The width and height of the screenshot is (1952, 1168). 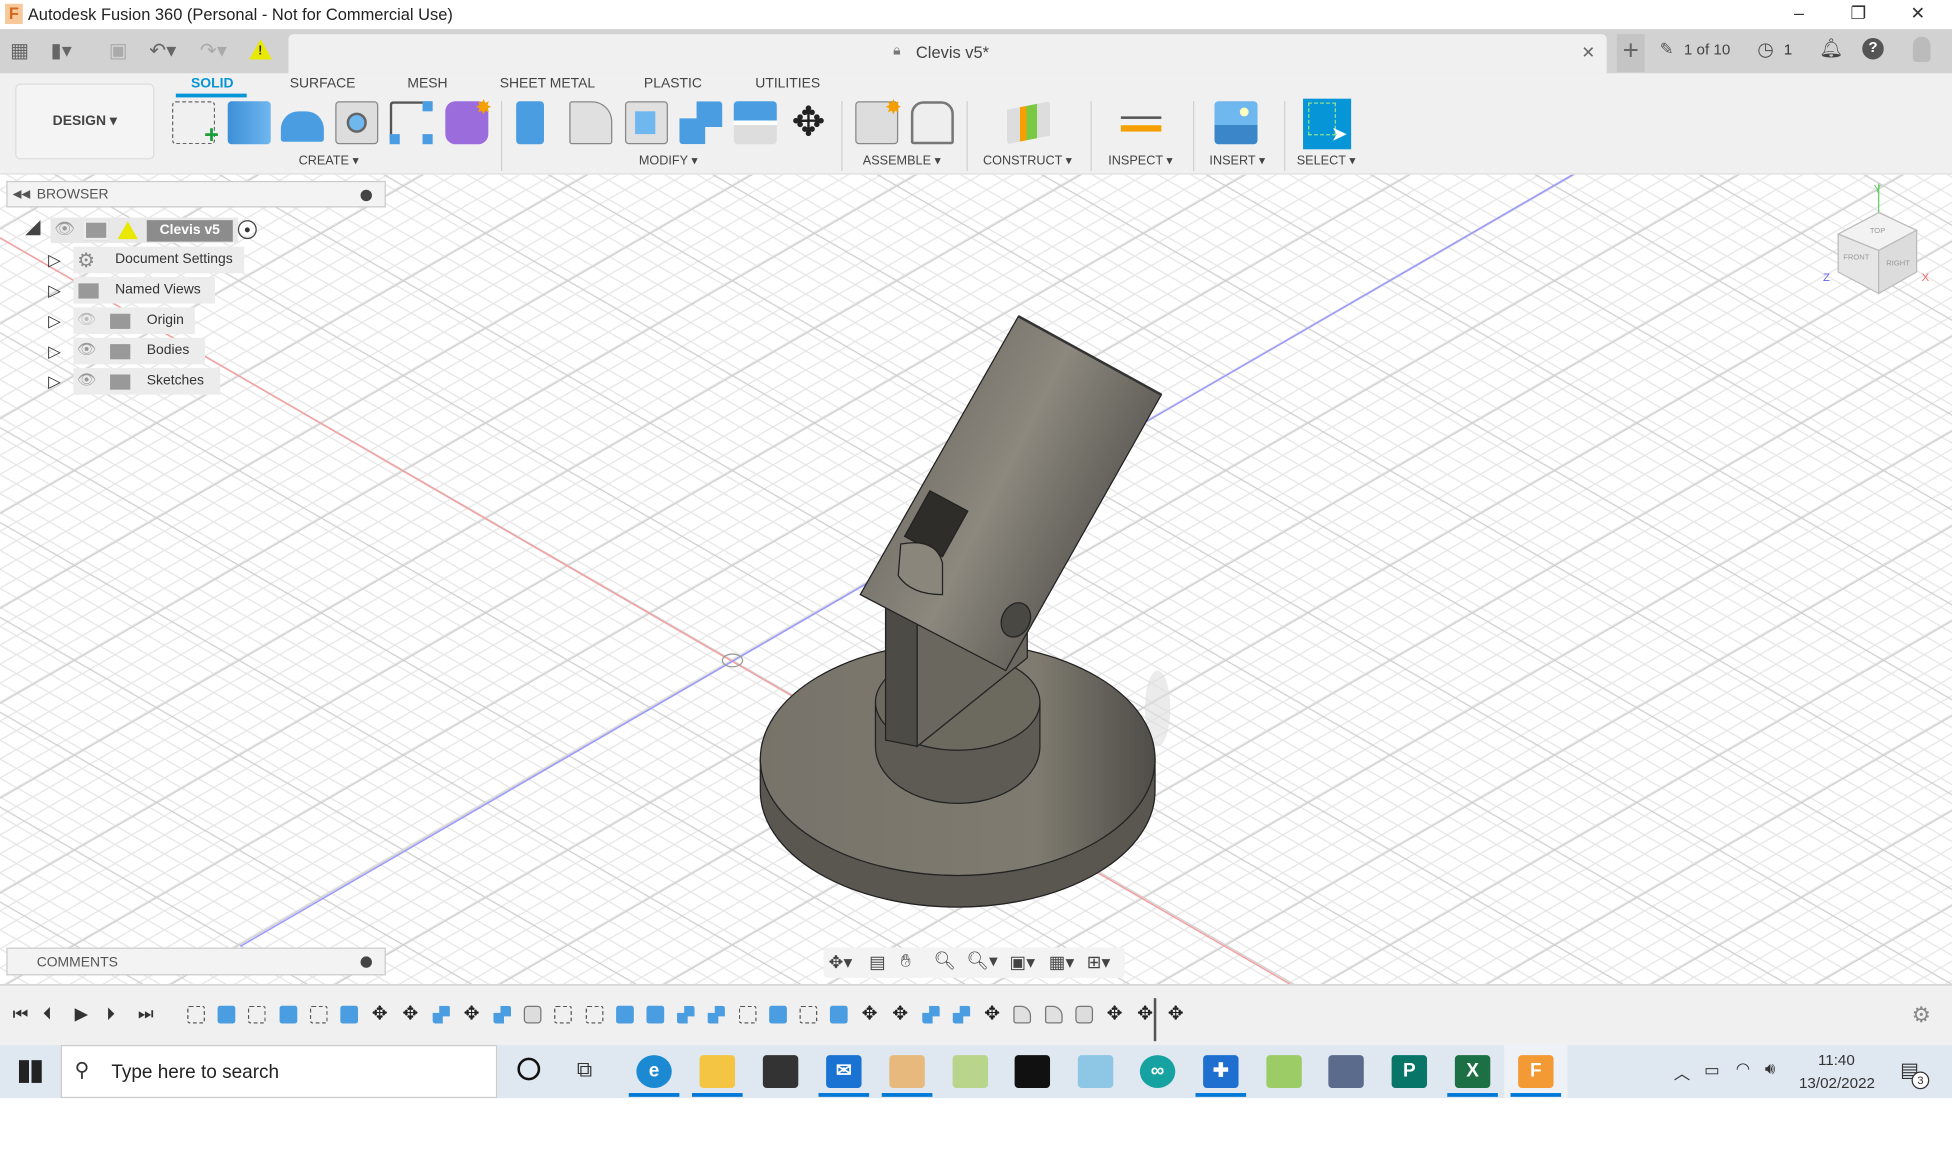 I want to click on go-to-start-button: ⏮, so click(x=21, y=1014).